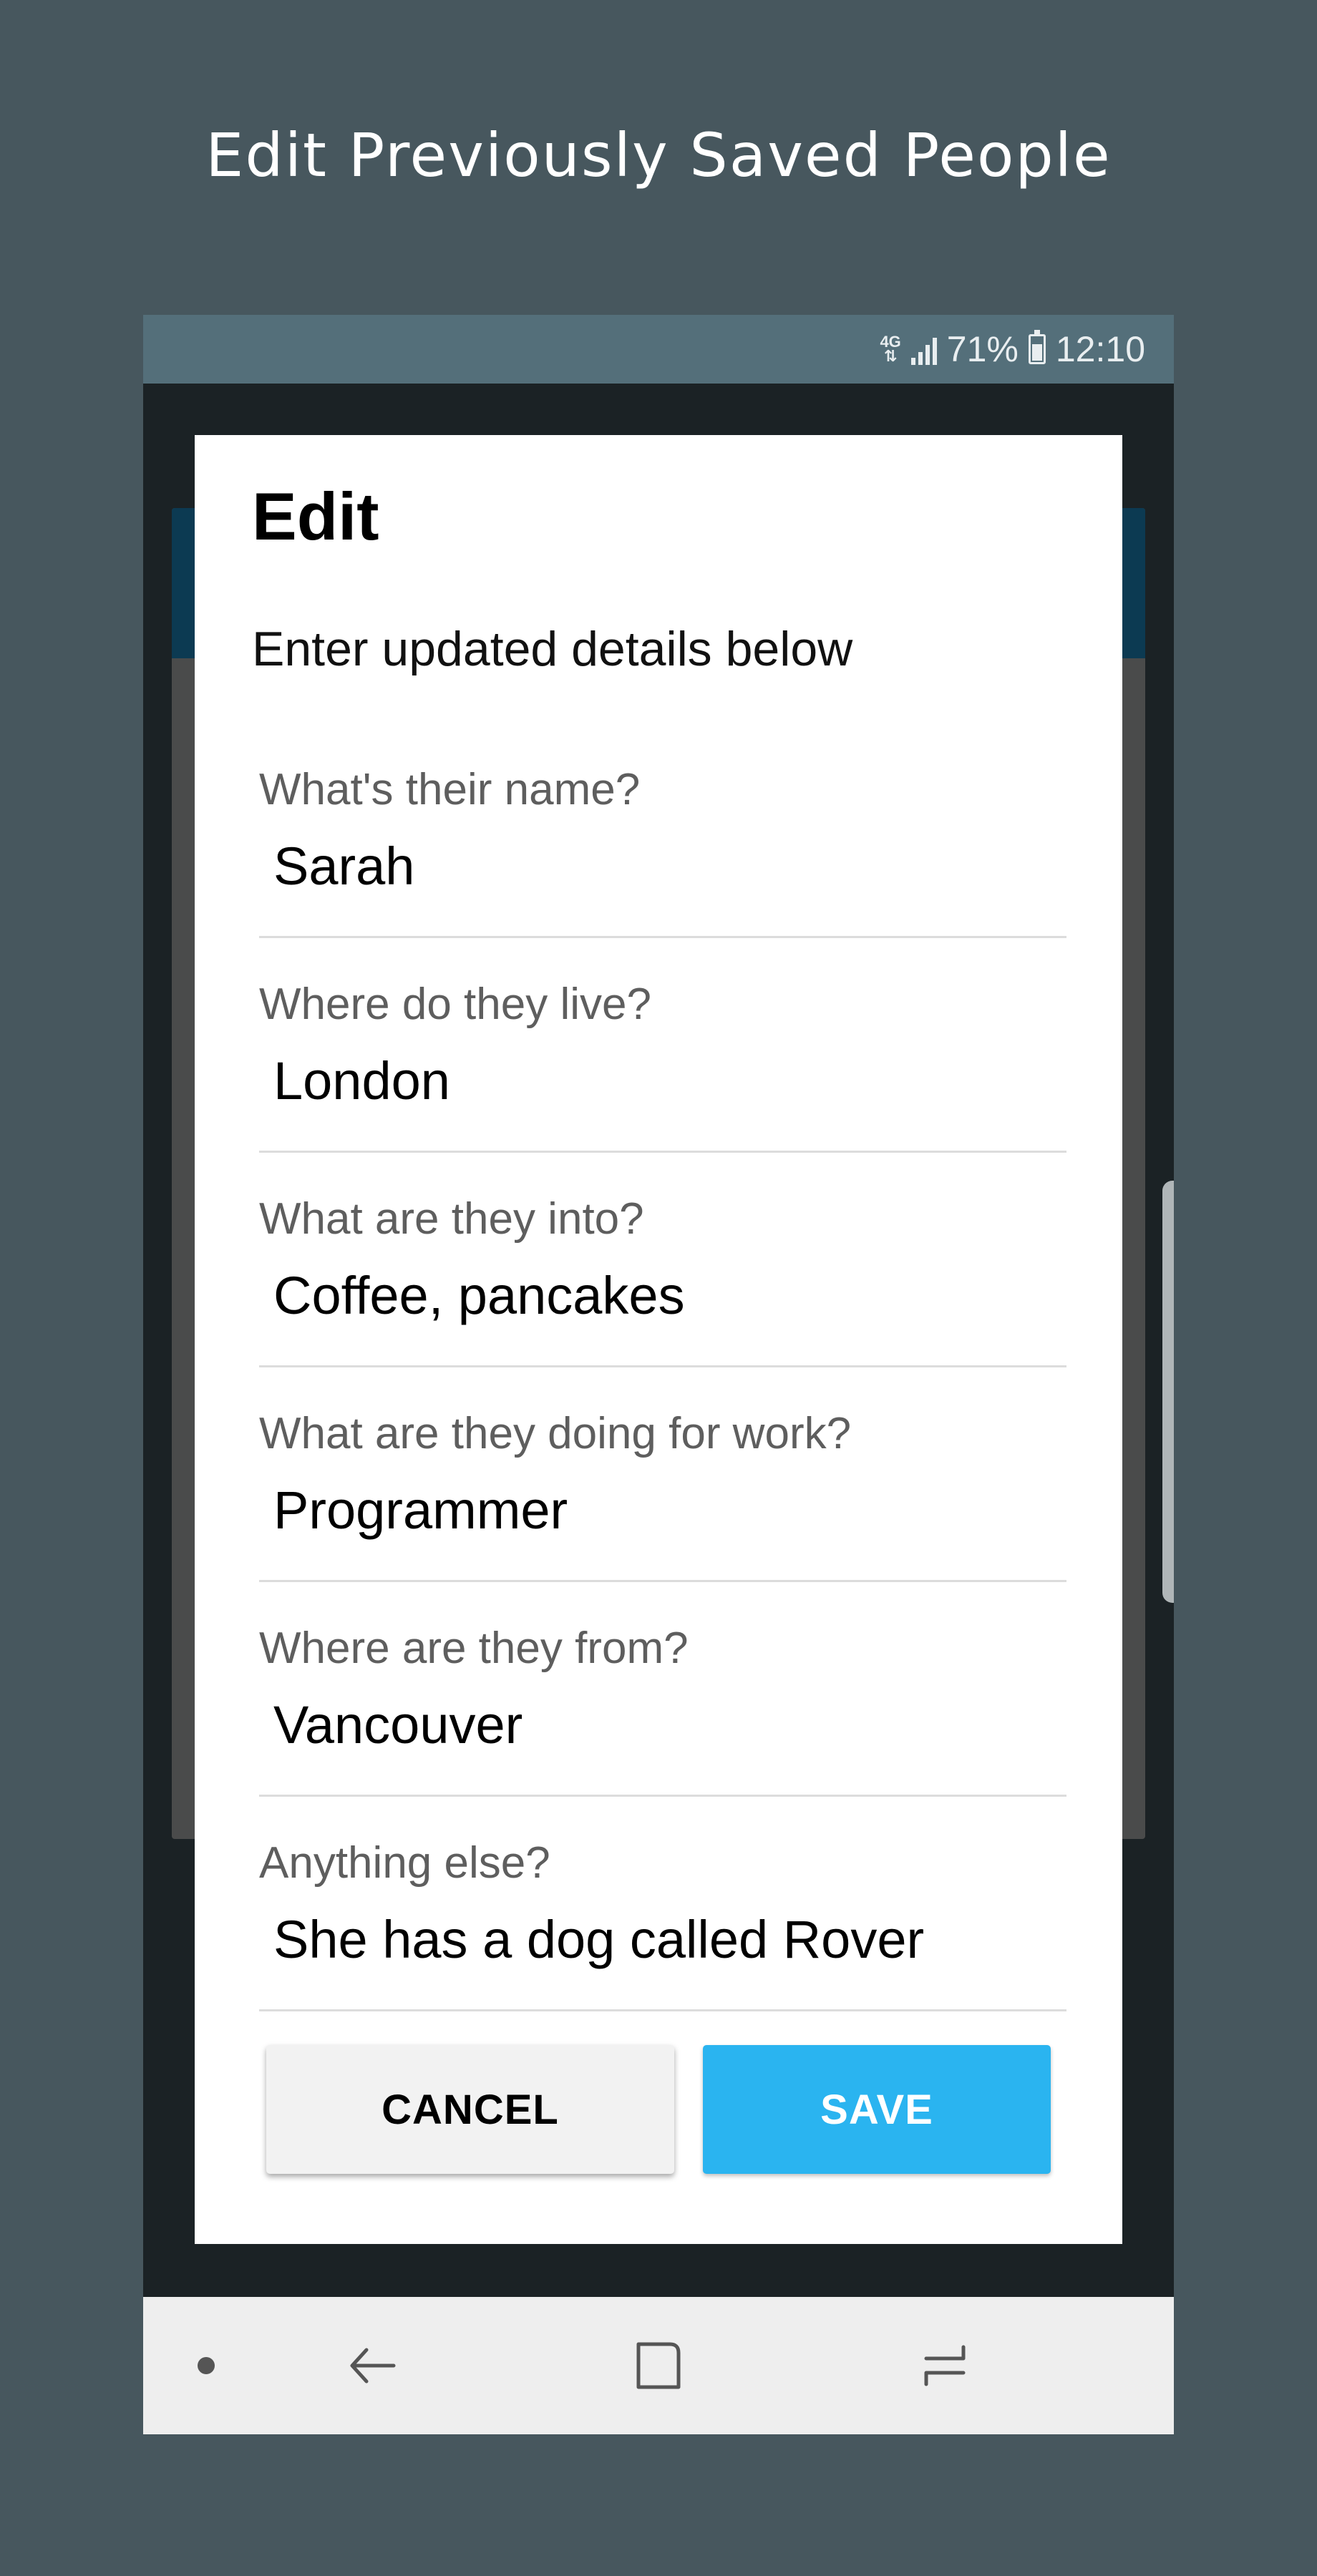 The height and width of the screenshot is (2576, 1317). I want to click on navigation-bar, so click(658, 2365).